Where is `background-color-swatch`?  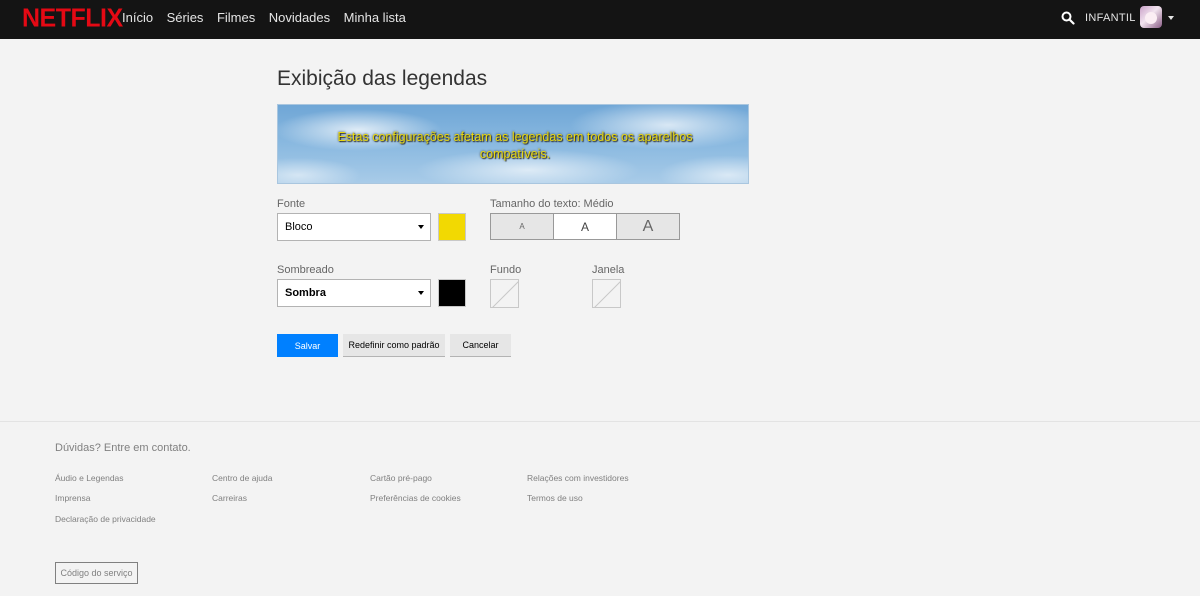 background-color-swatch is located at coordinates (504, 293).